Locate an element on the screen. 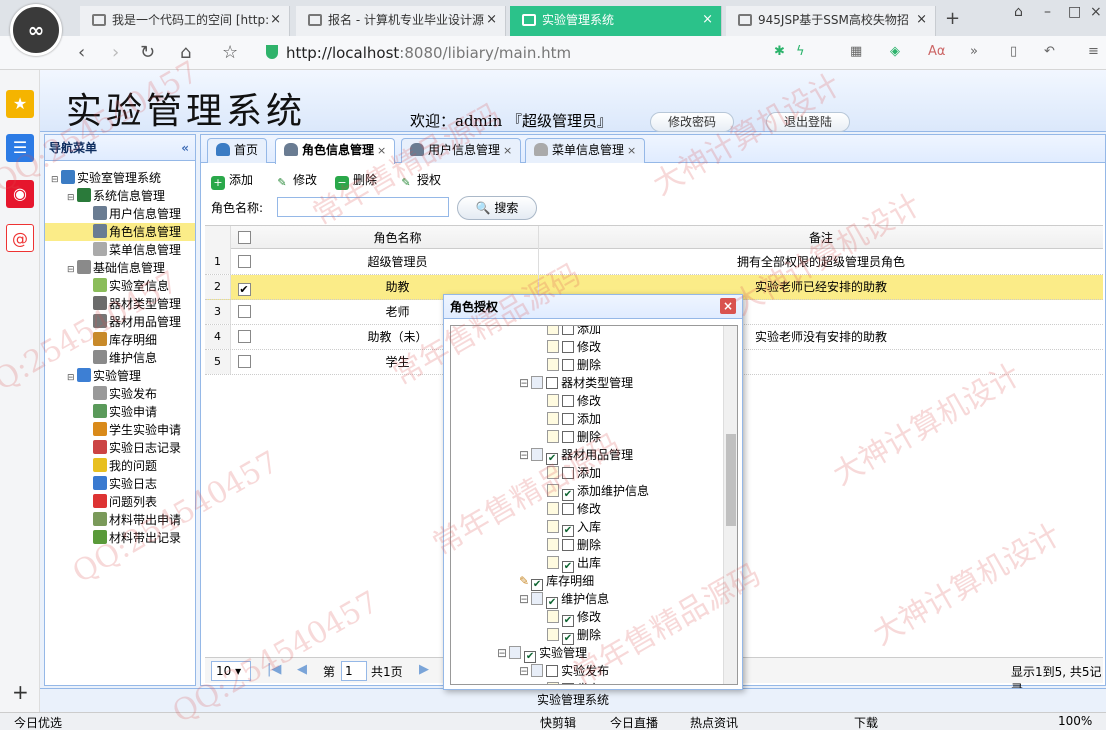 The height and width of the screenshot is (730, 1106). nav-item: 材料带出记录 is located at coordinates (132, 538).